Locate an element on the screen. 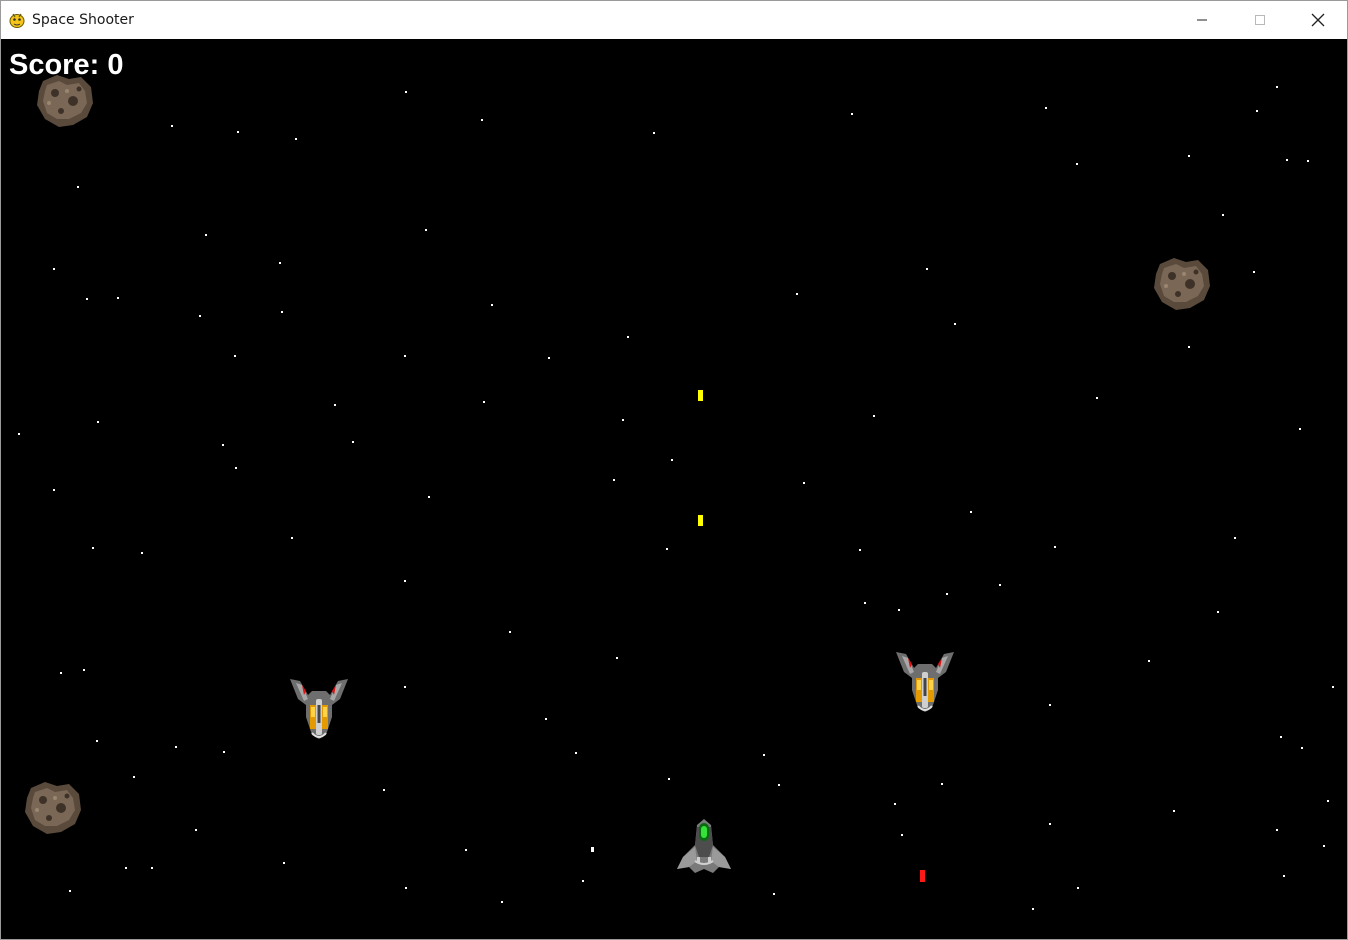  window-title: Space Shooter is located at coordinates (83, 20).